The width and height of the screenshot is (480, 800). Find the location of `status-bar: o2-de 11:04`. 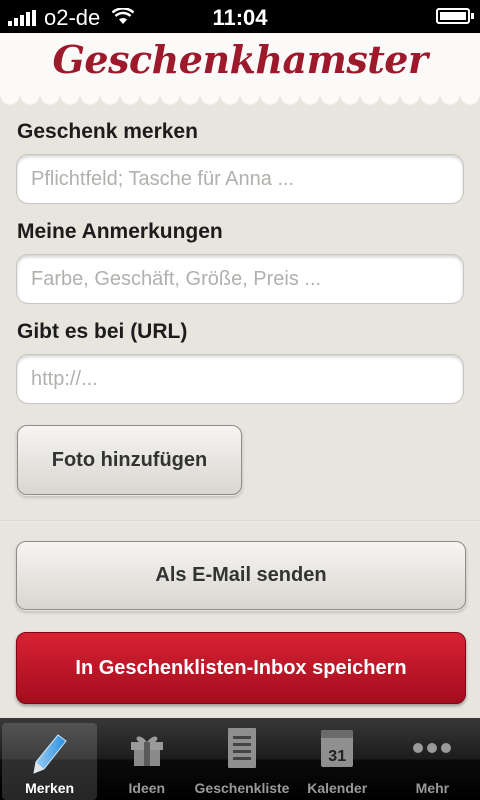

status-bar: o2-de 11:04 is located at coordinates (240, 16).